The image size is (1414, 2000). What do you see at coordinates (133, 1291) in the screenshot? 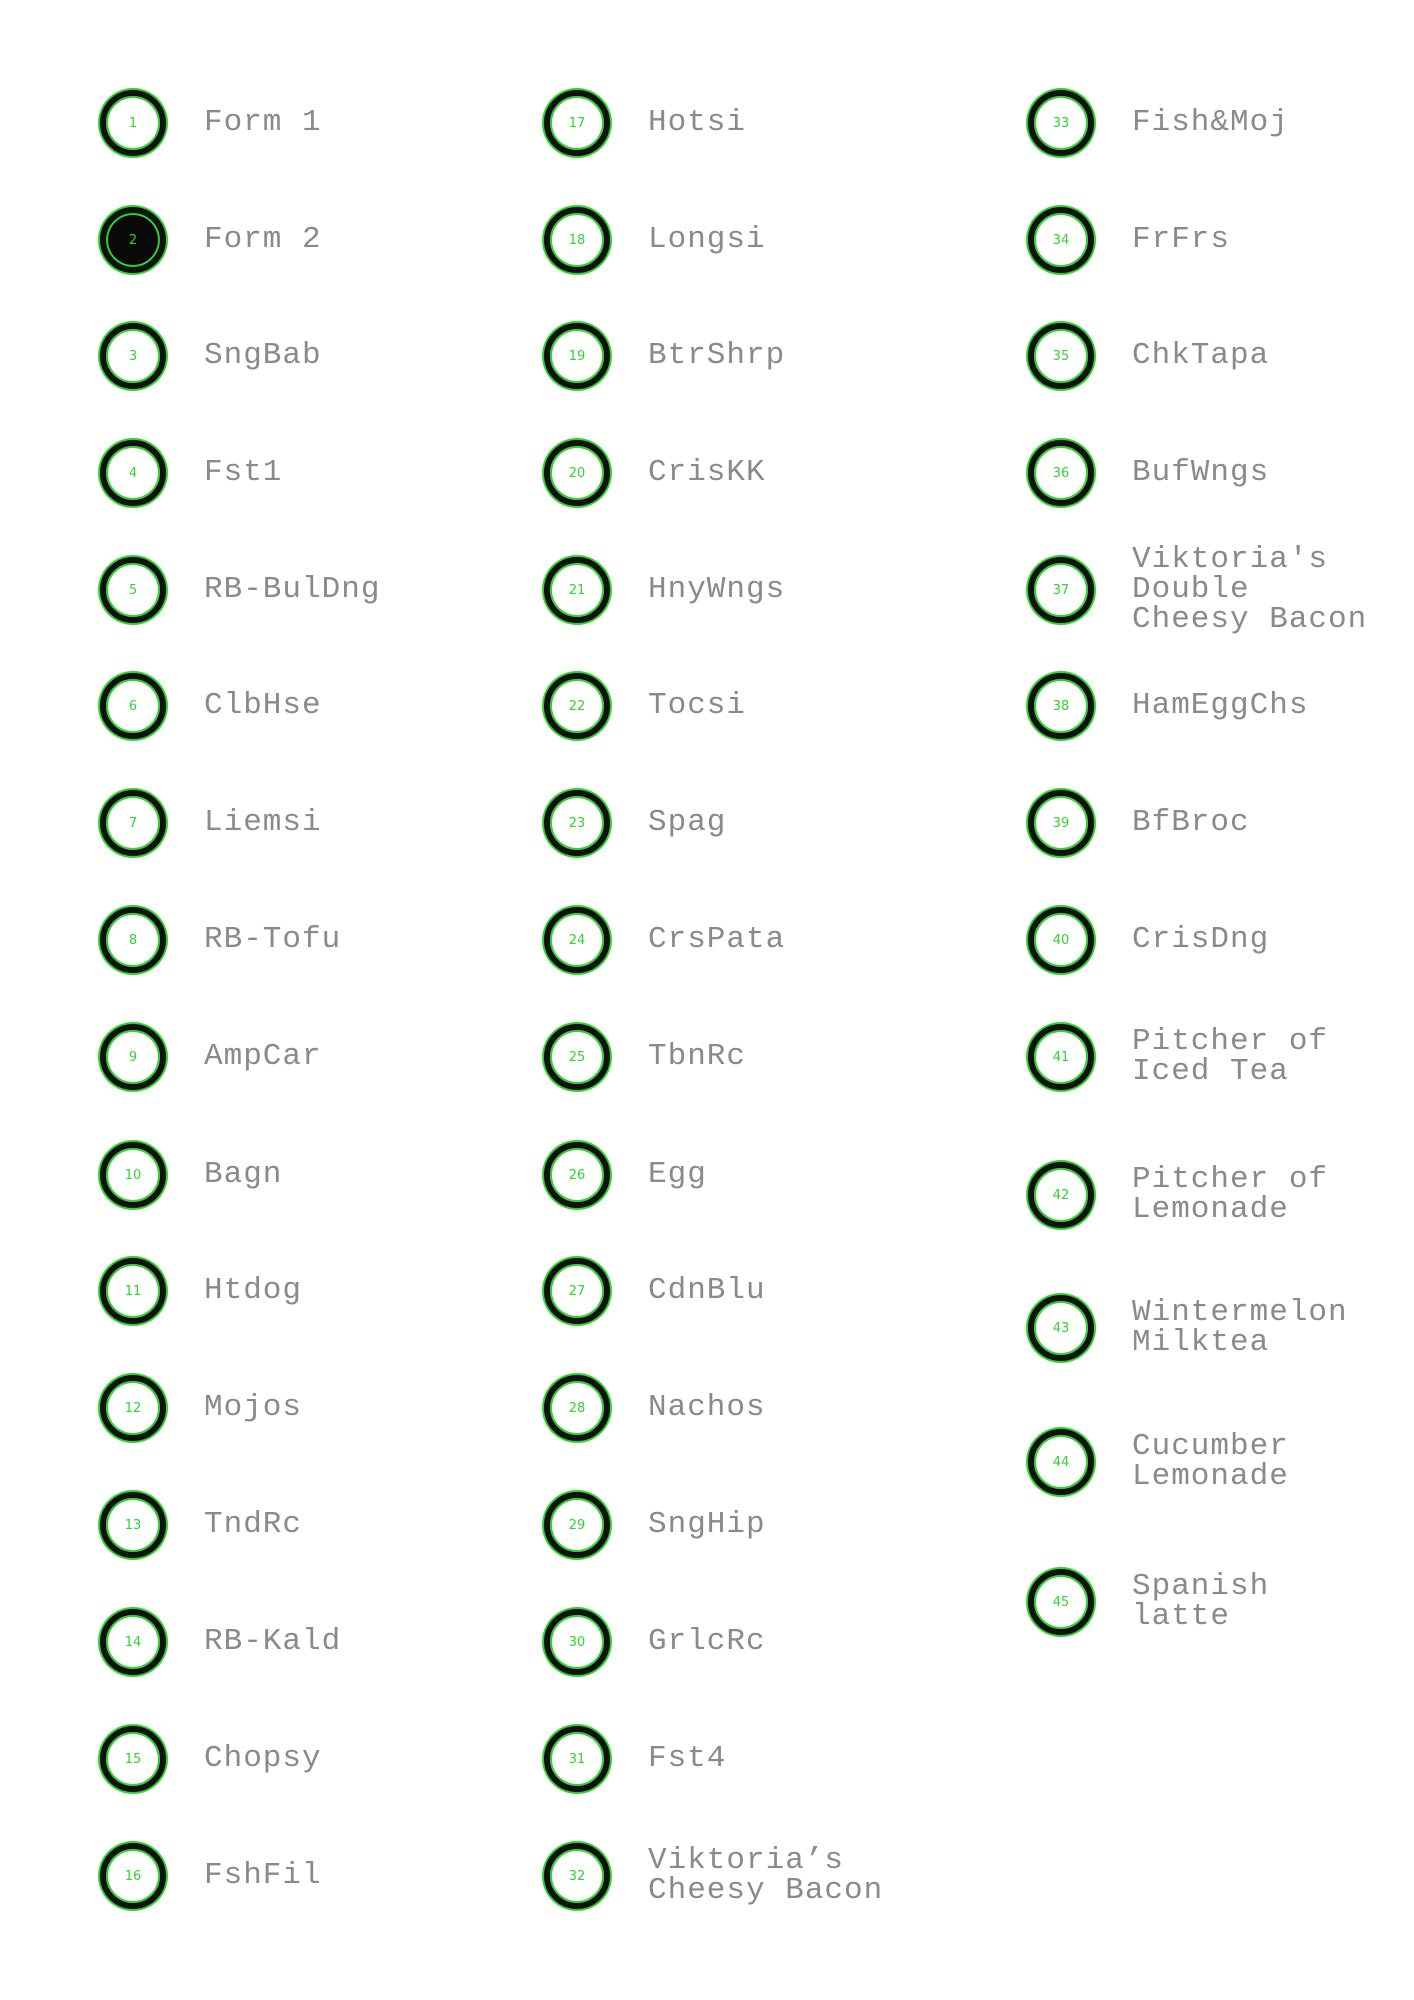
I see `radio-circle: 11` at bounding box center [133, 1291].